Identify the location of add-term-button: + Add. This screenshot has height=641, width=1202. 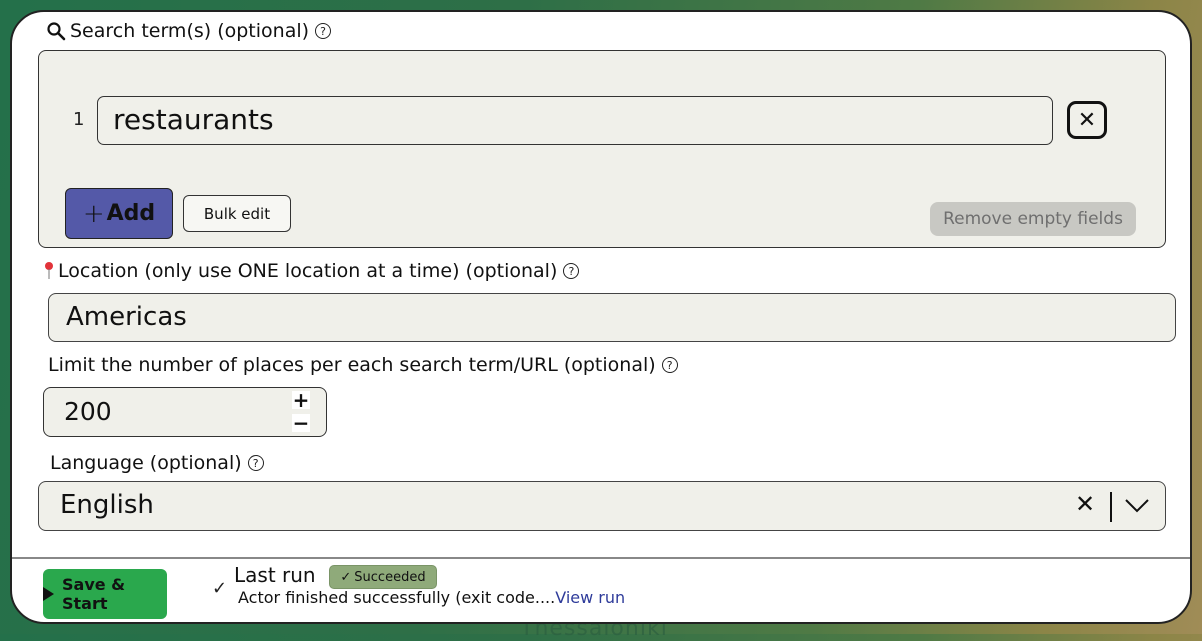
(119, 213).